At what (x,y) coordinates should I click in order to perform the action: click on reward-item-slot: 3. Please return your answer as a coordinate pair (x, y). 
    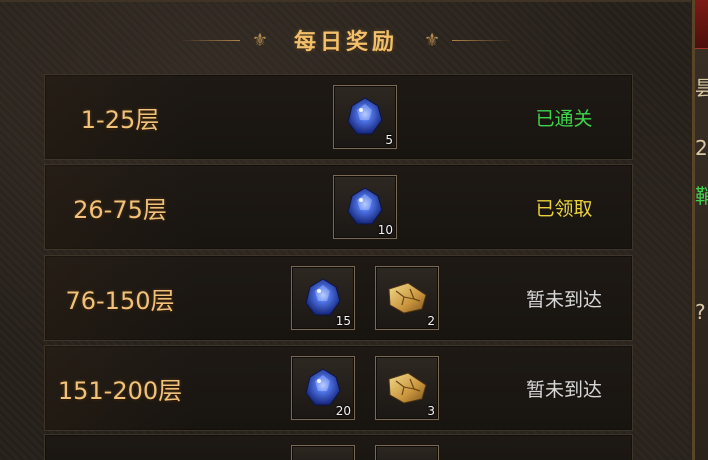
    Looking at the image, I should click on (407, 388).